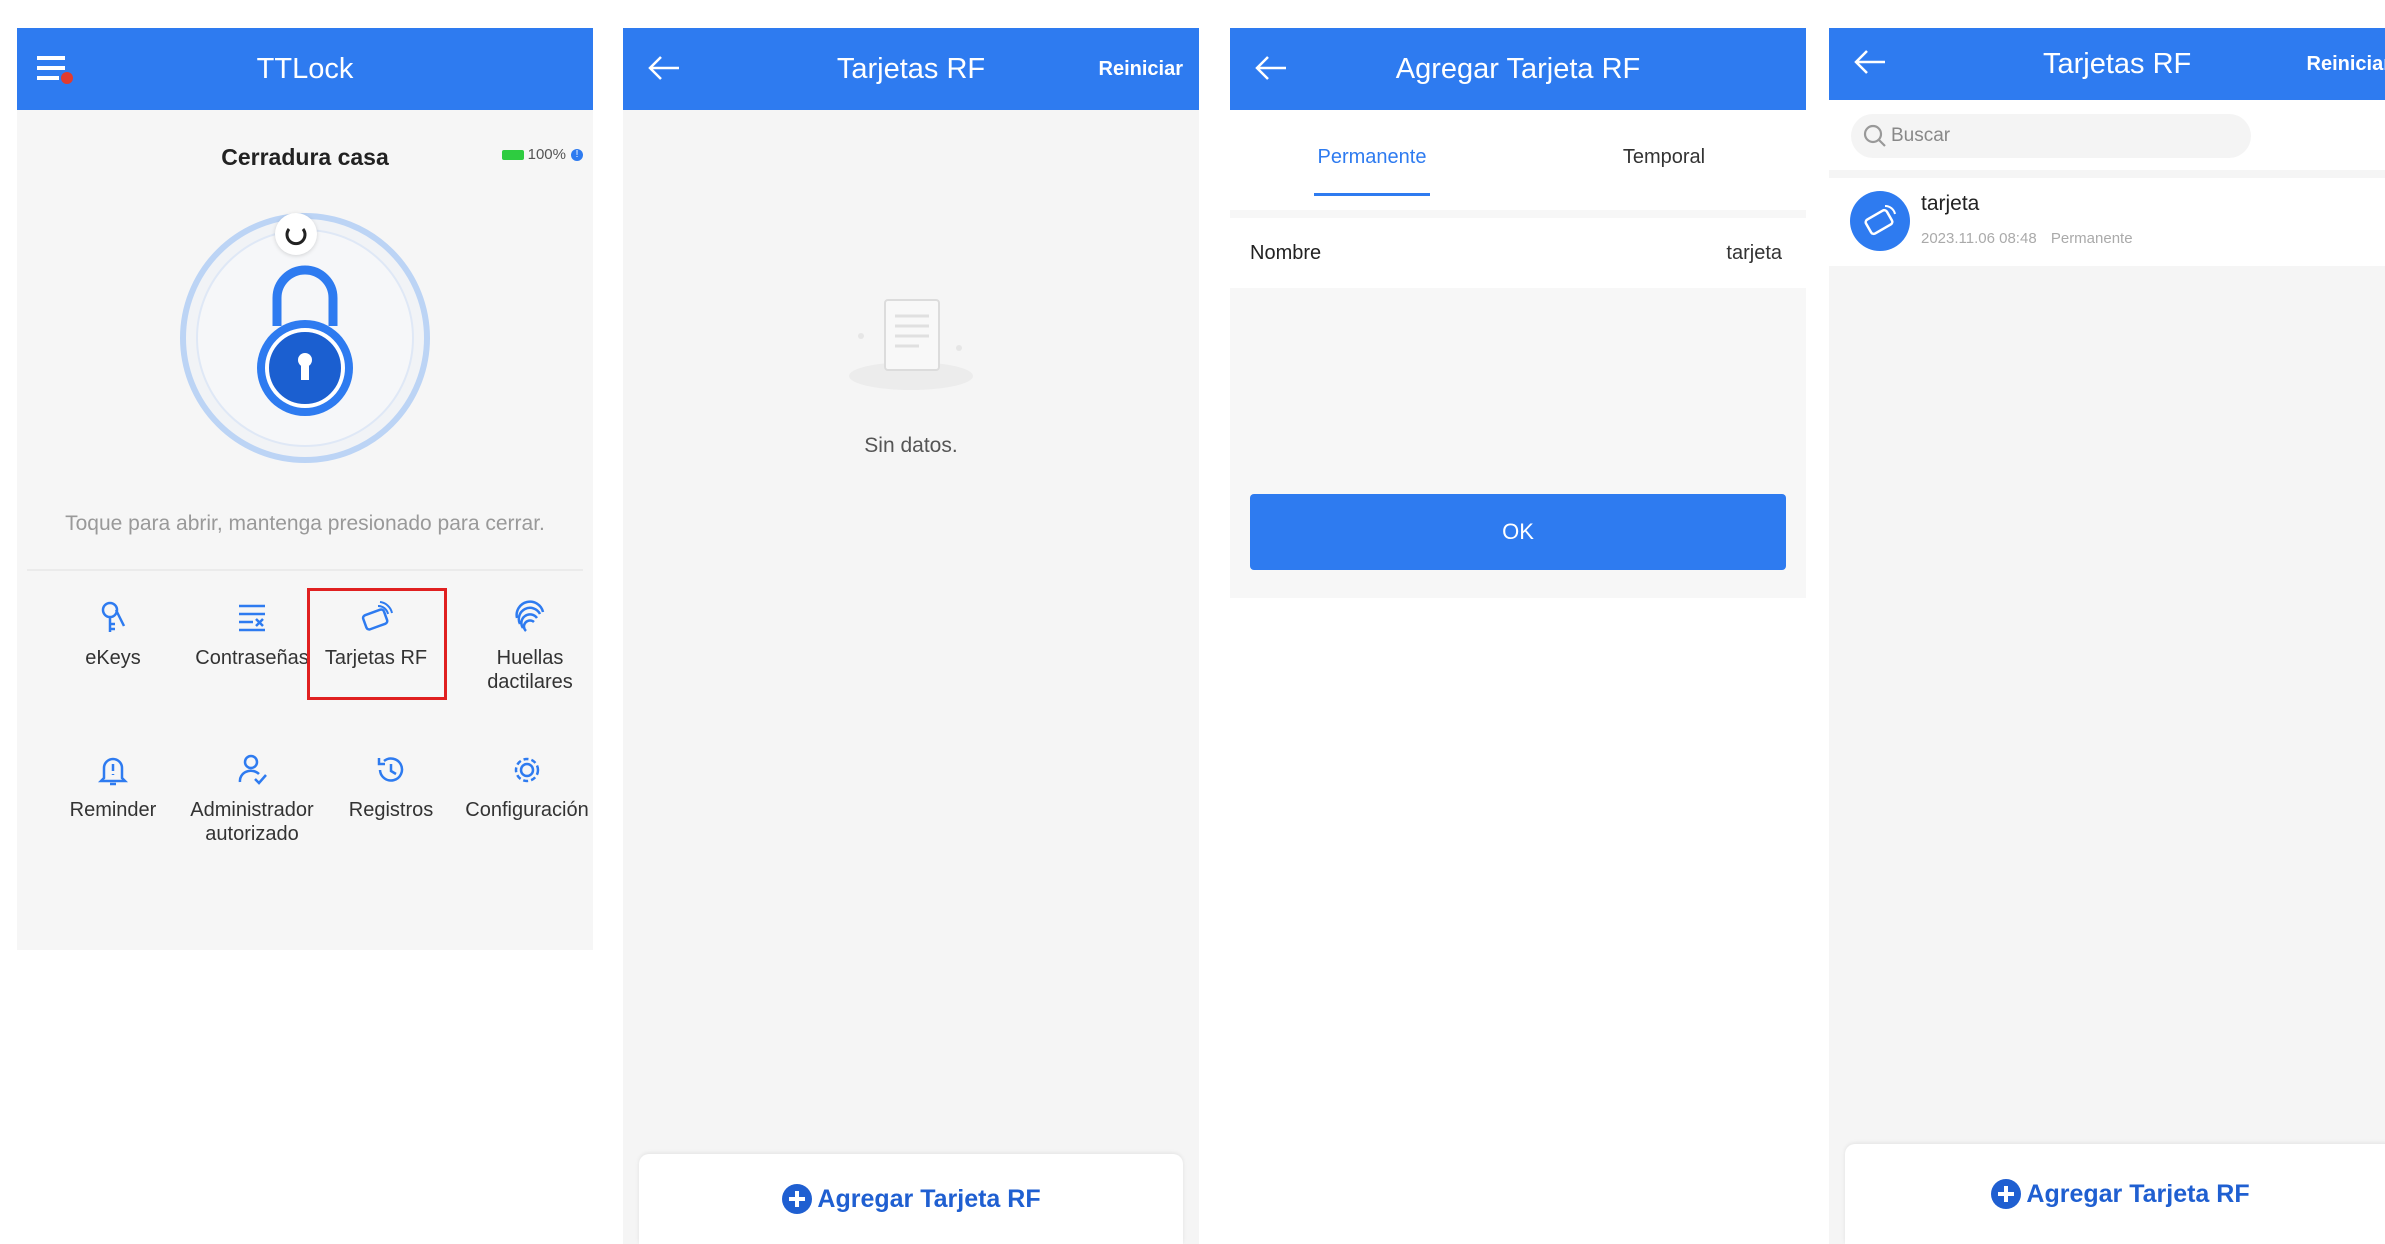  What do you see at coordinates (1950, 203) in the screenshot?
I see `card-name: tarjeta` at bounding box center [1950, 203].